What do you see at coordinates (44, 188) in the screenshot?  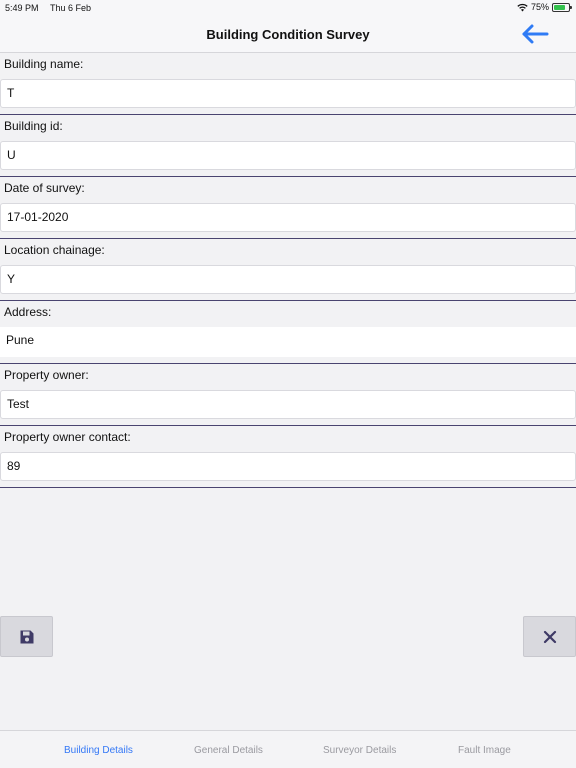 I see `field-label: Date of survey:` at bounding box center [44, 188].